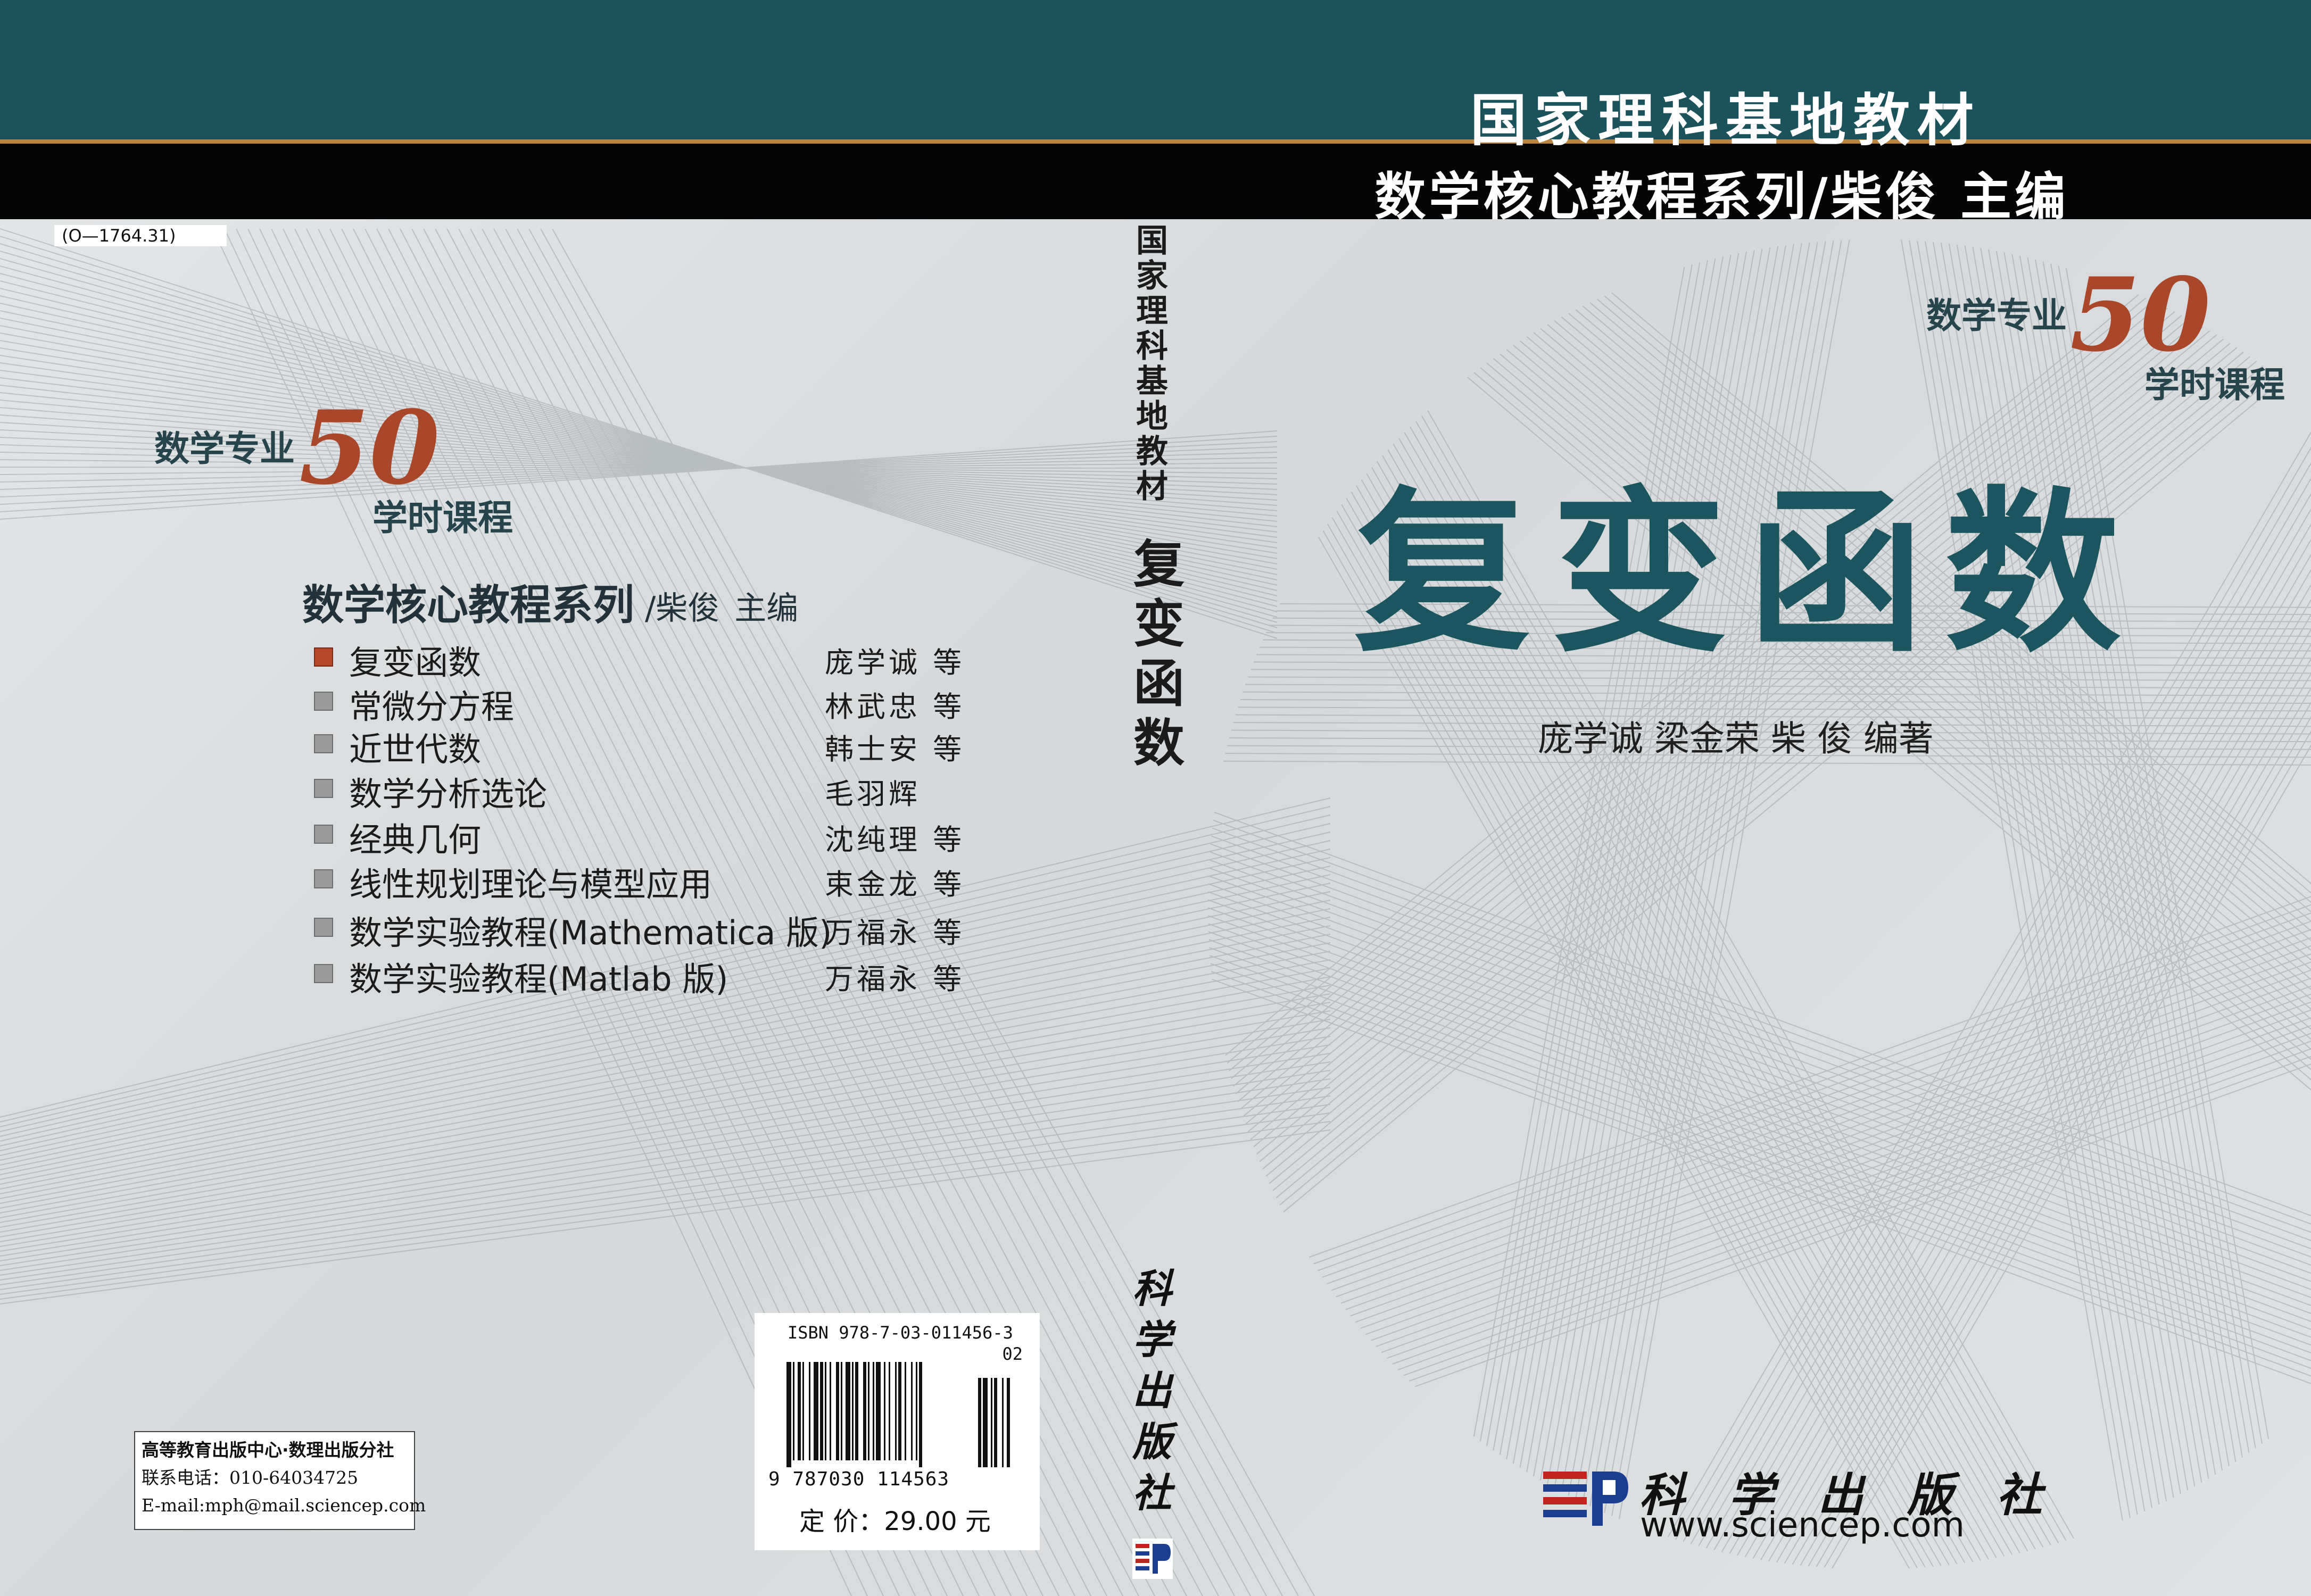 This screenshot has height=1596, width=2311. Describe the element at coordinates (1152, 276) in the screenshot. I see `spine-character: 家` at that location.